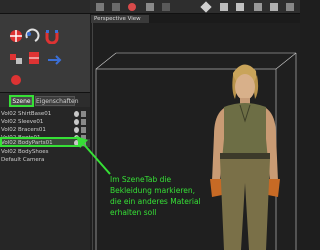  Describe the element at coordinates (290, 7) in the screenshot. I see `settings-icon` at that location.